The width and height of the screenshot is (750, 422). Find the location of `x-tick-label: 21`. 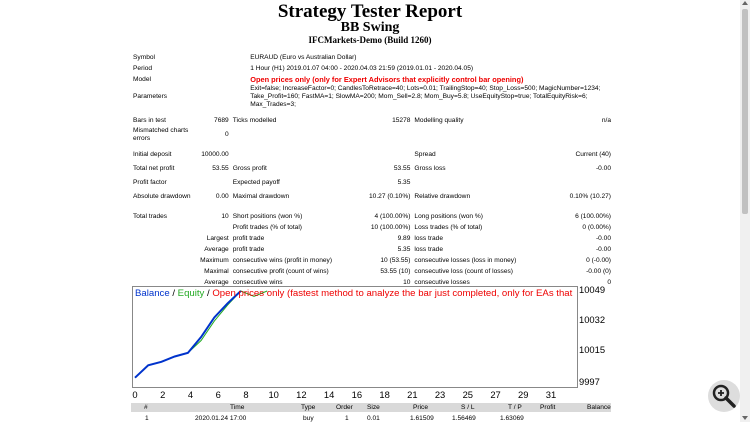

x-tick-label: 21 is located at coordinates (412, 394).